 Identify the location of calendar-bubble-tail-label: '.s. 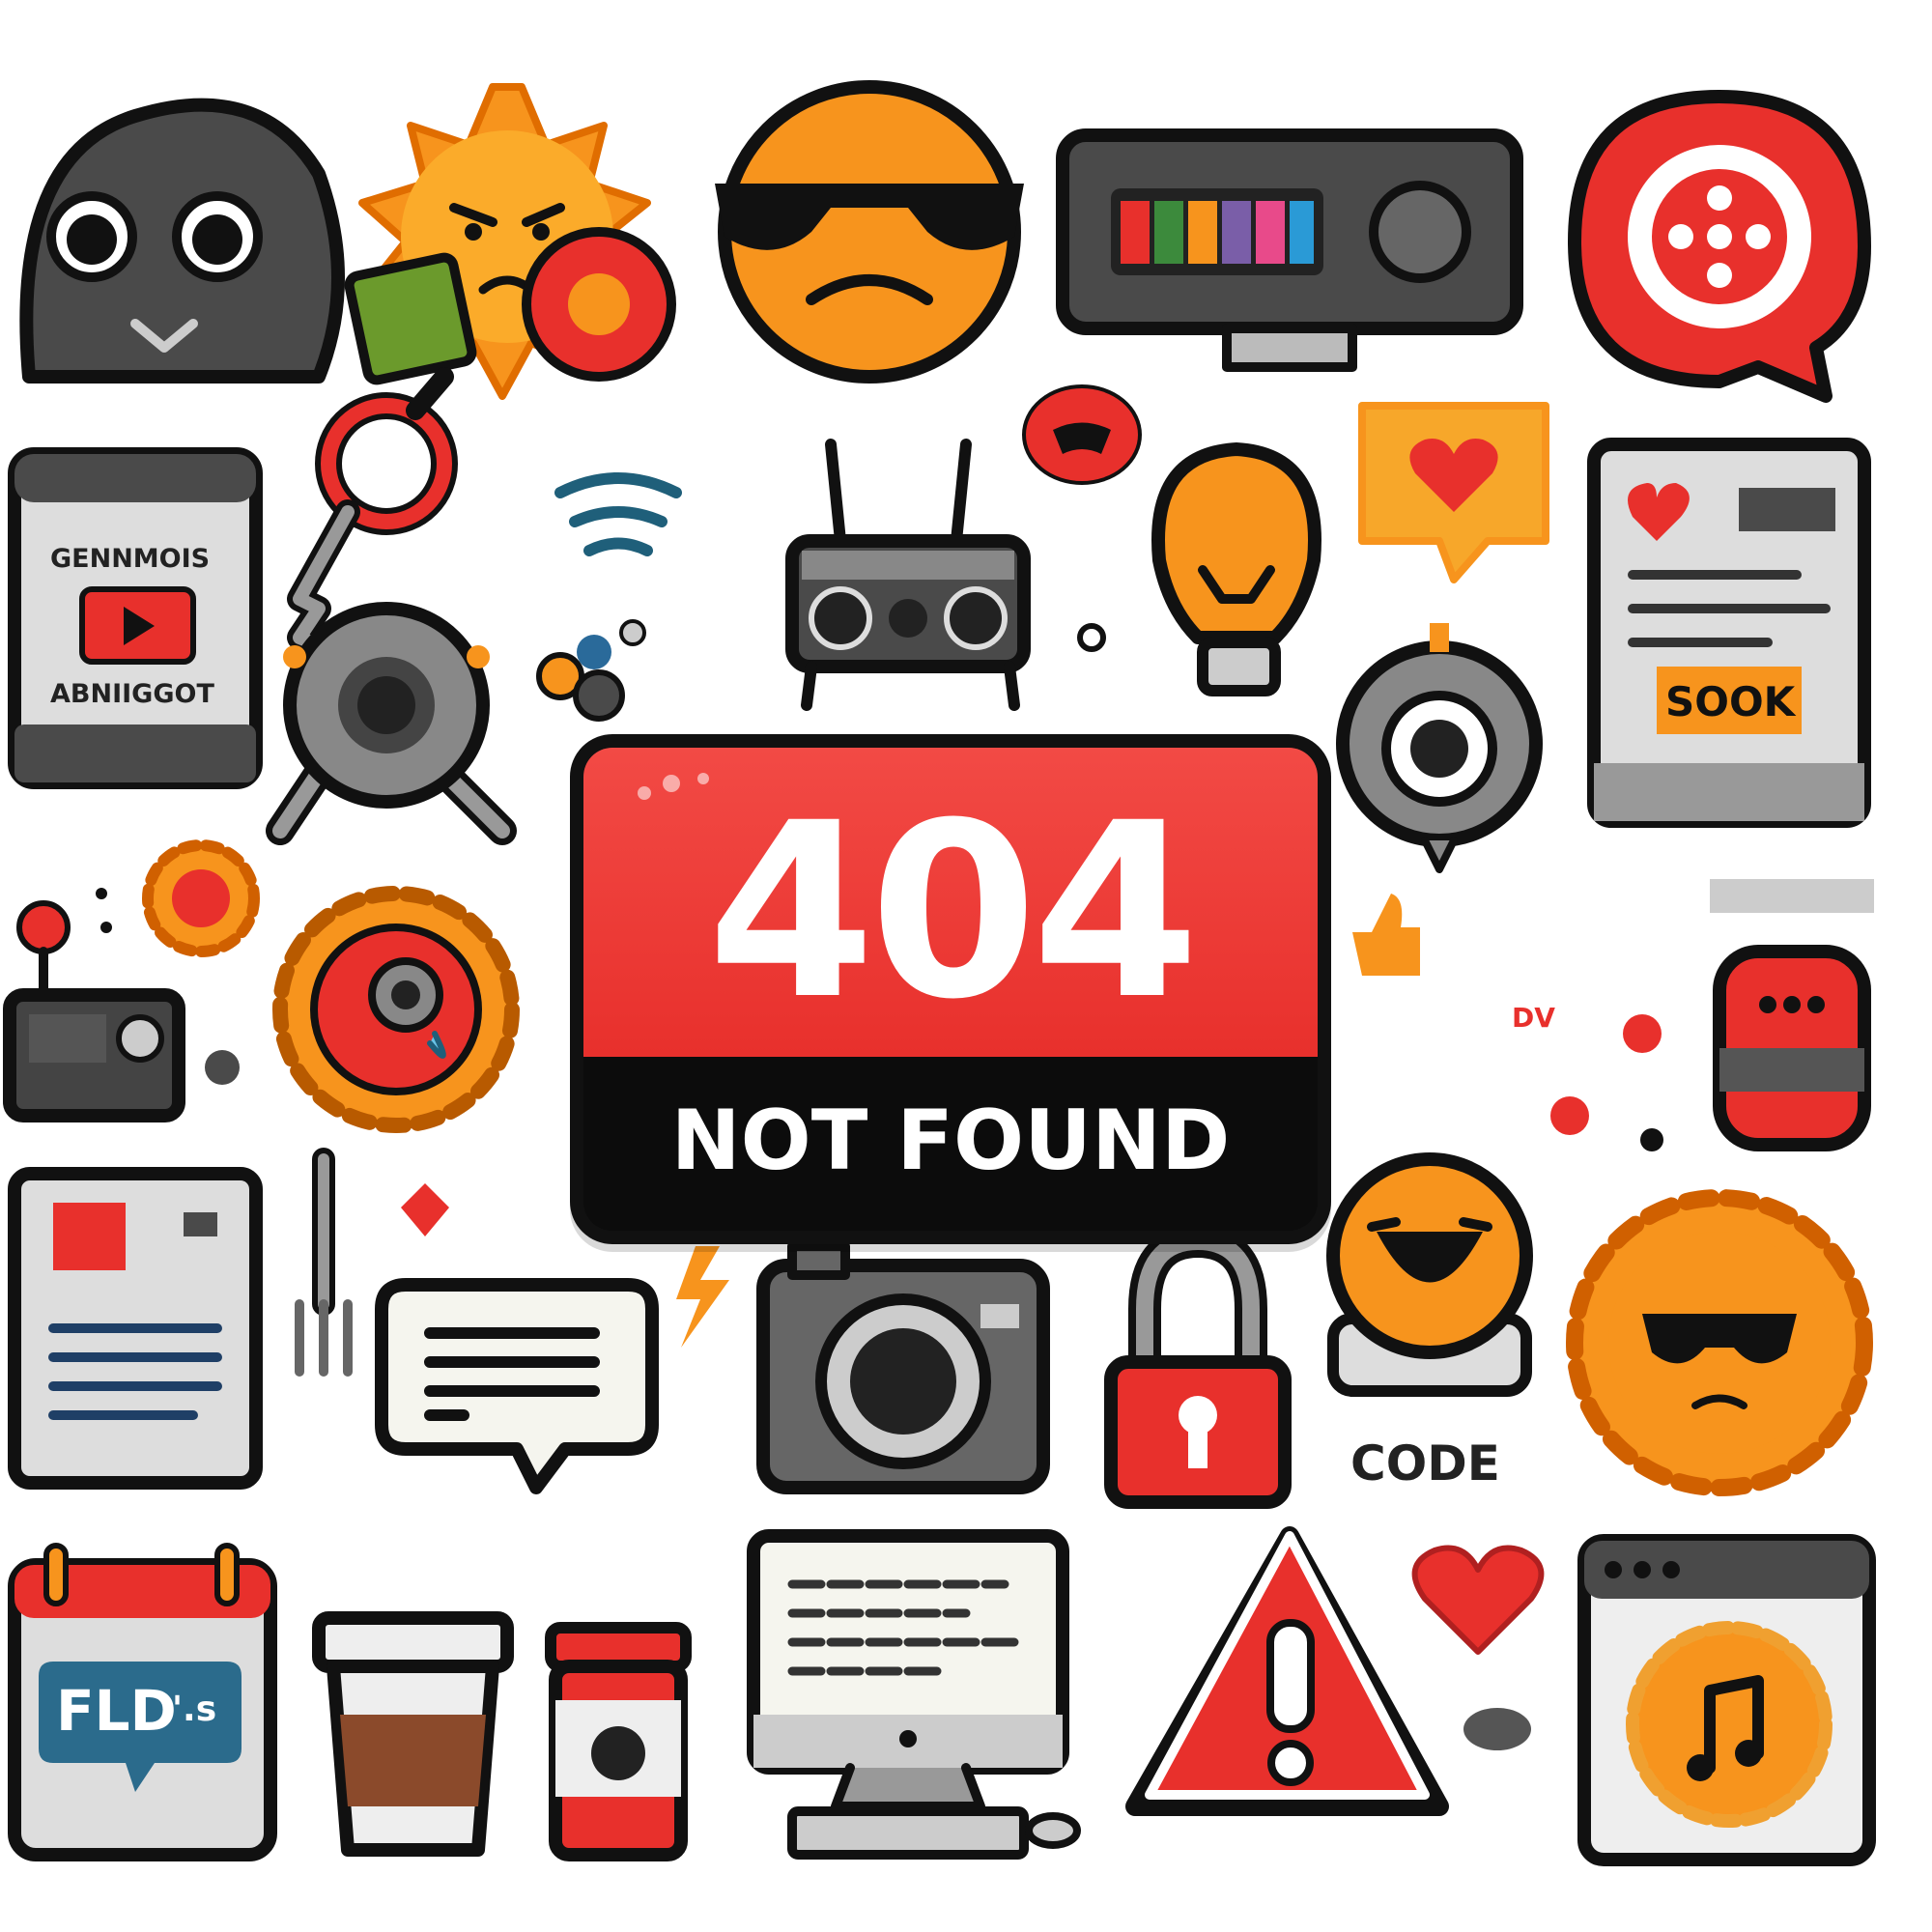
(194, 1709).